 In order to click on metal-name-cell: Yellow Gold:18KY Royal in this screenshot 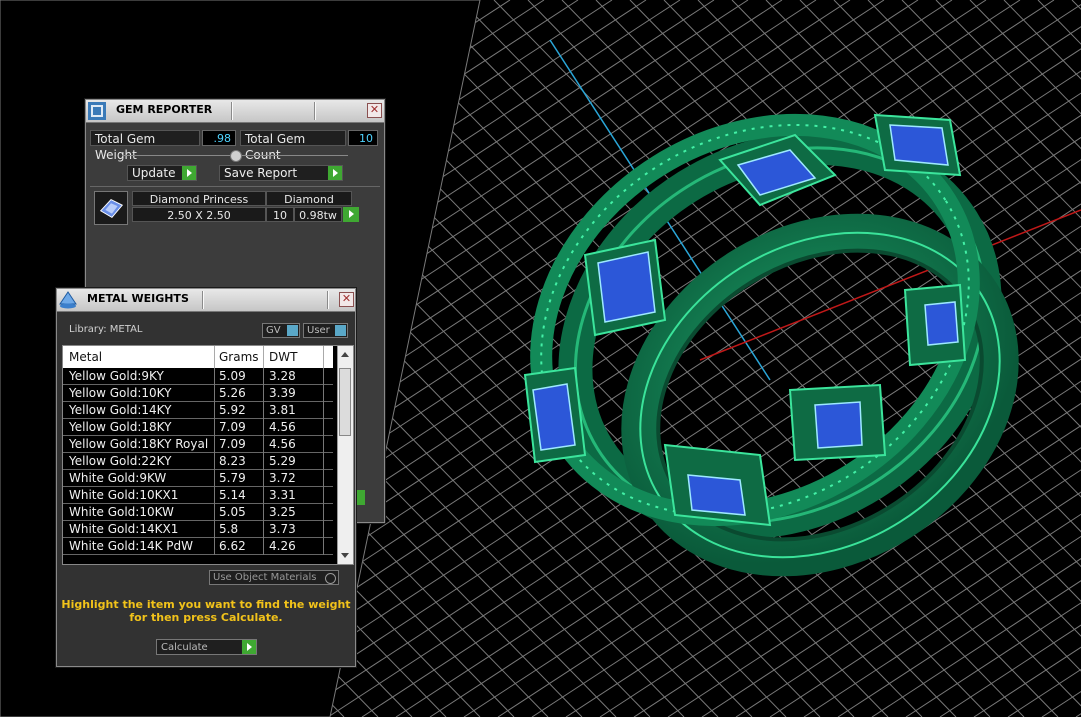, I will do `click(139, 444)`.